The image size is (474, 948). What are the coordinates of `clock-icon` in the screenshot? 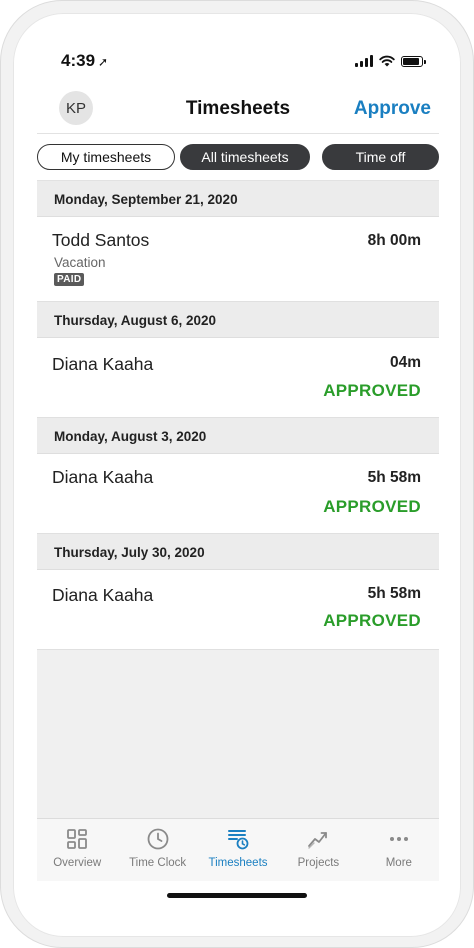 It's located at (158, 839).